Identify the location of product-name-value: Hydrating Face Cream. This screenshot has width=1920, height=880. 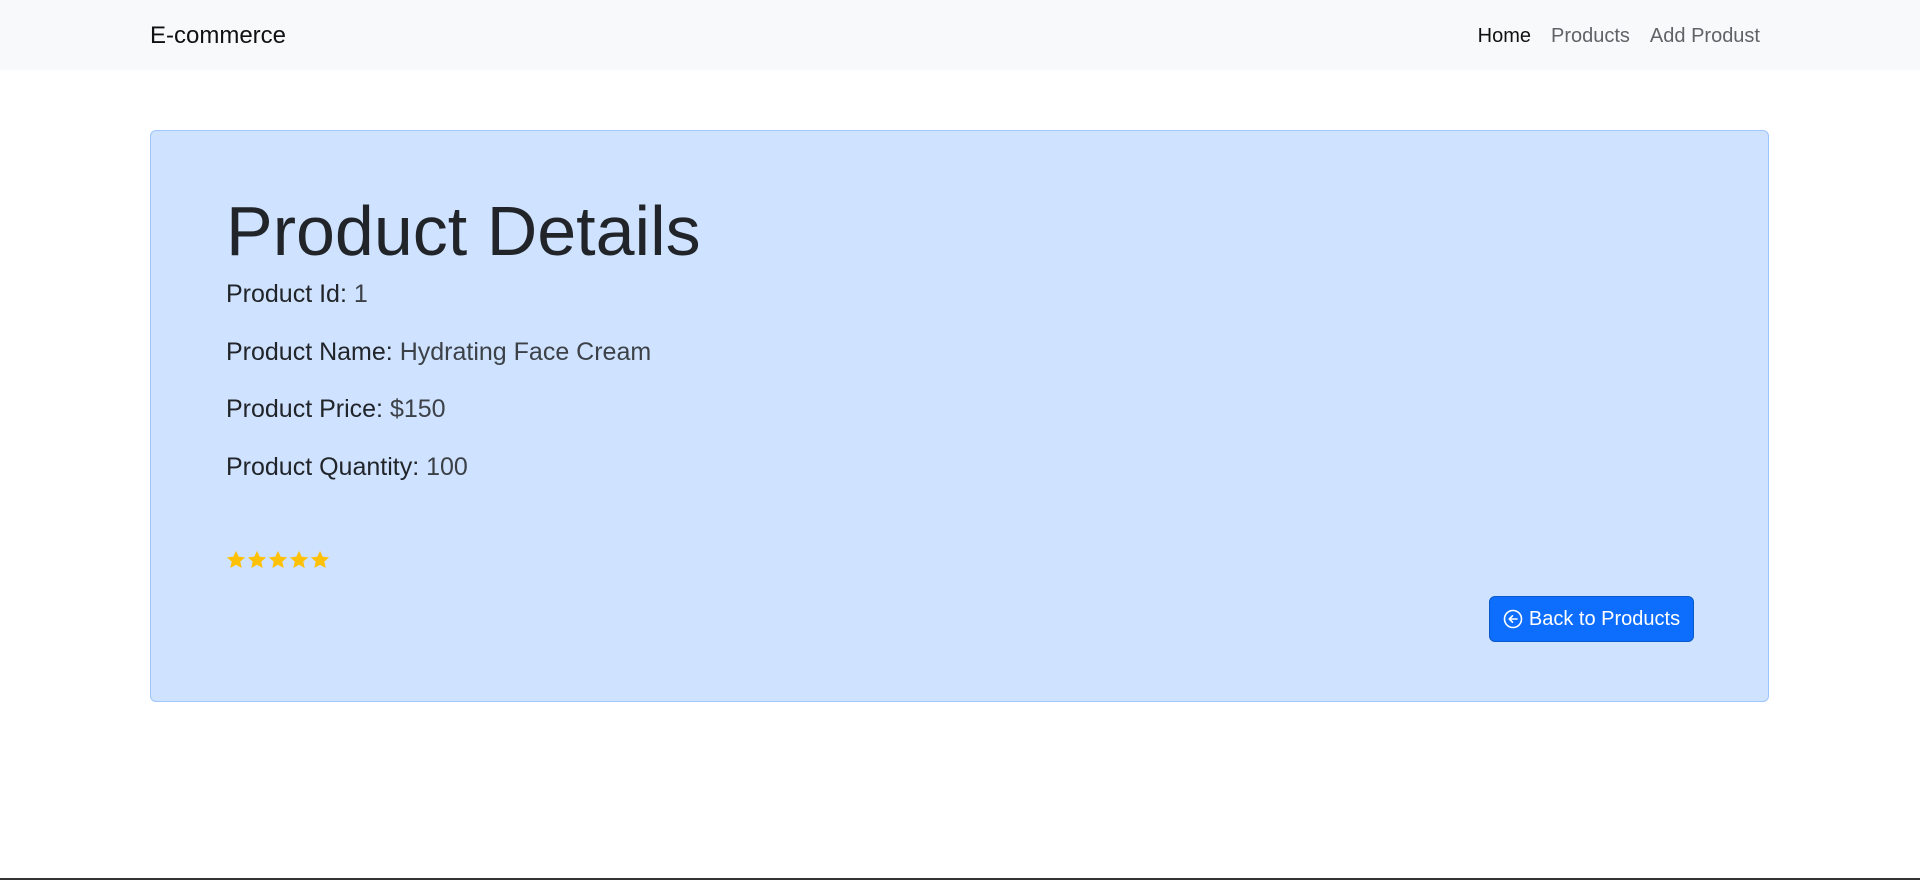
(525, 352).